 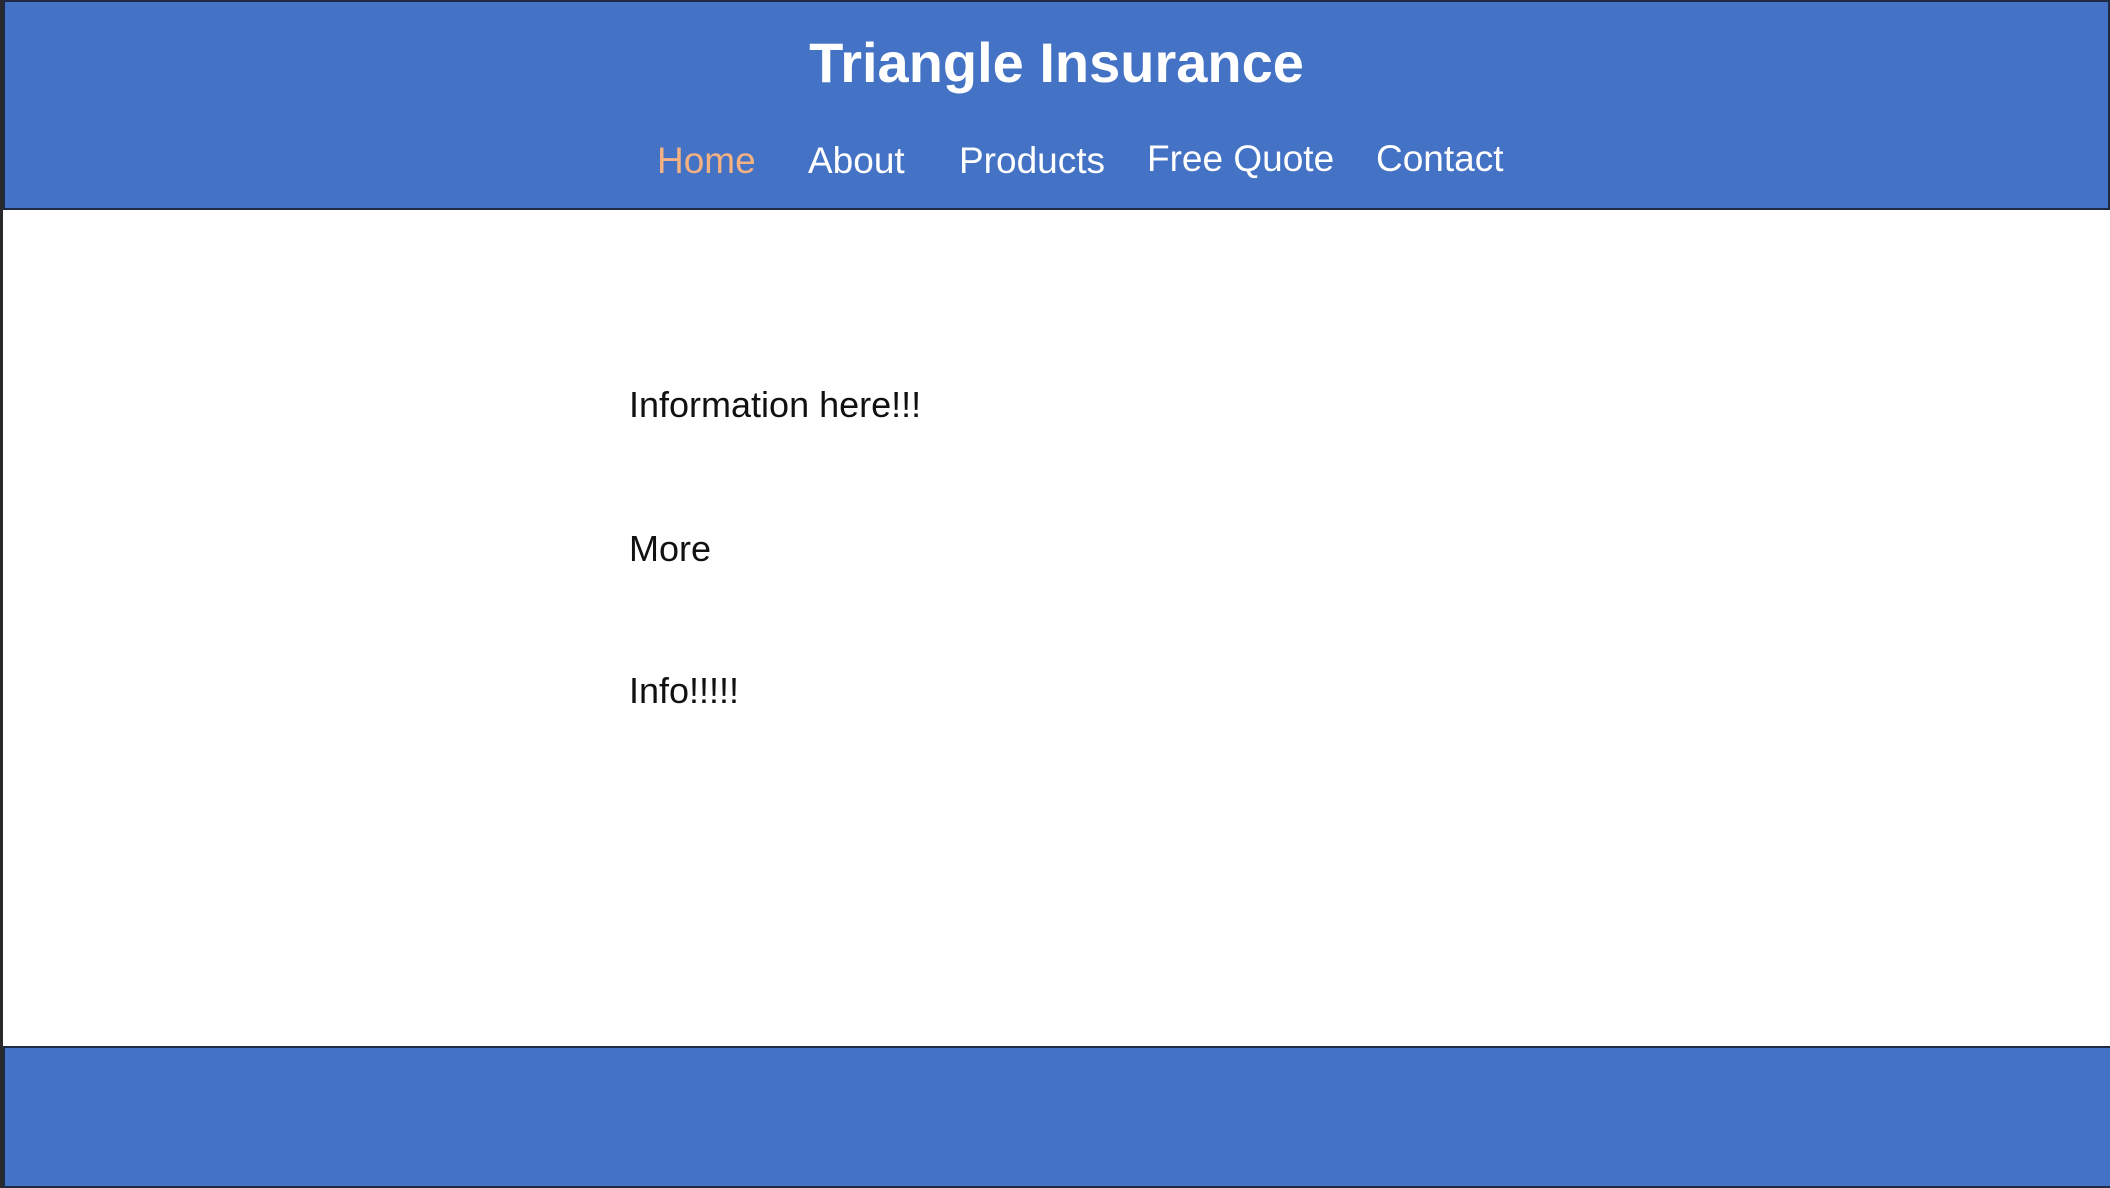 What do you see at coordinates (1240, 159) in the screenshot?
I see `nav-free-quote-link: Free Quote` at bounding box center [1240, 159].